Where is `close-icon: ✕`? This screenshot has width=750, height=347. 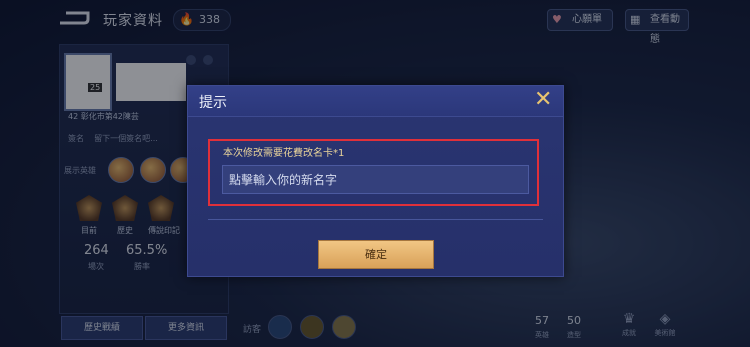 close-icon: ✕ is located at coordinates (543, 100).